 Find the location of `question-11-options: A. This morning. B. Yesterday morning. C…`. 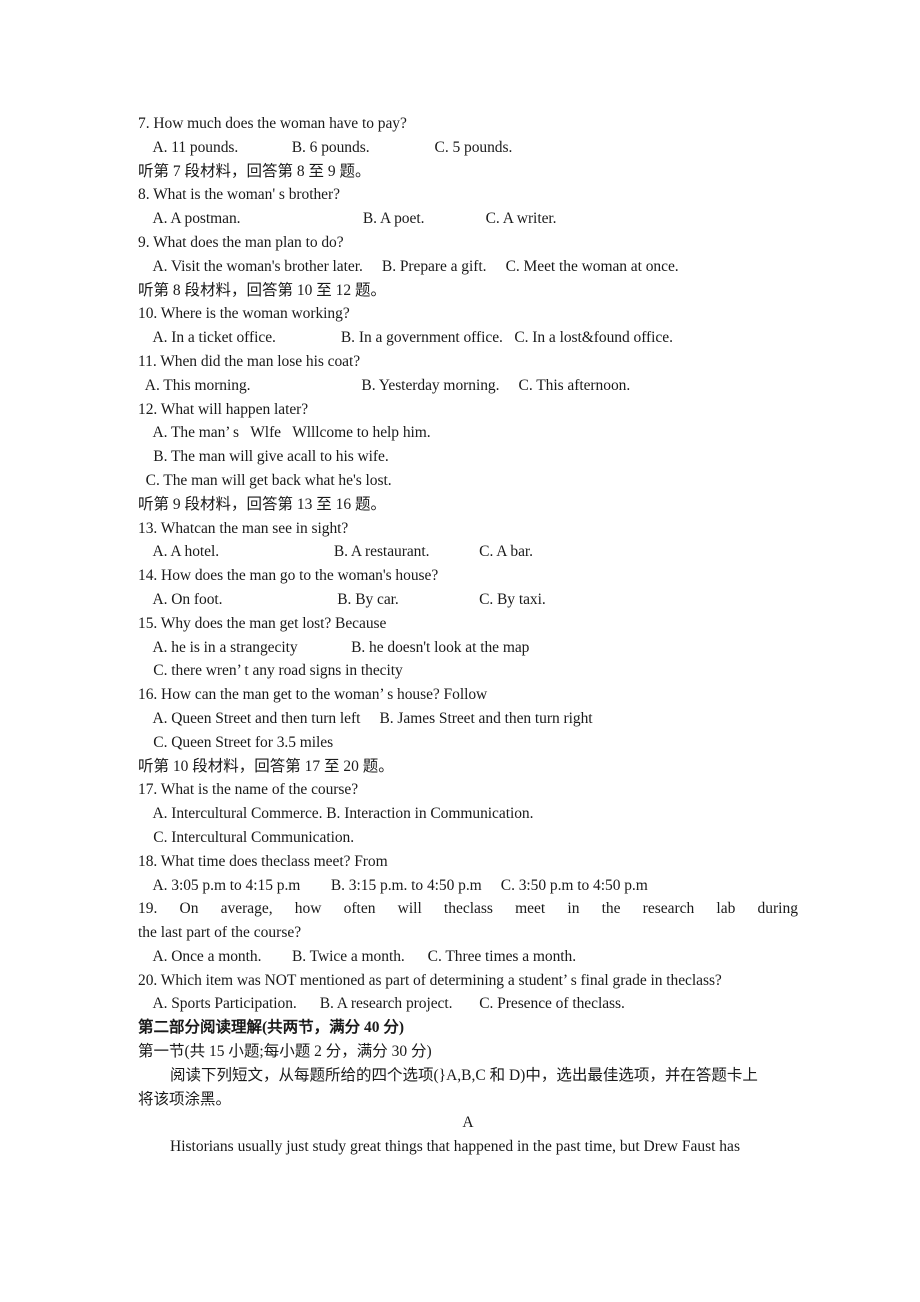

question-11-options: A. This morning. B. Yesterday morning. C… is located at coordinates (384, 385).